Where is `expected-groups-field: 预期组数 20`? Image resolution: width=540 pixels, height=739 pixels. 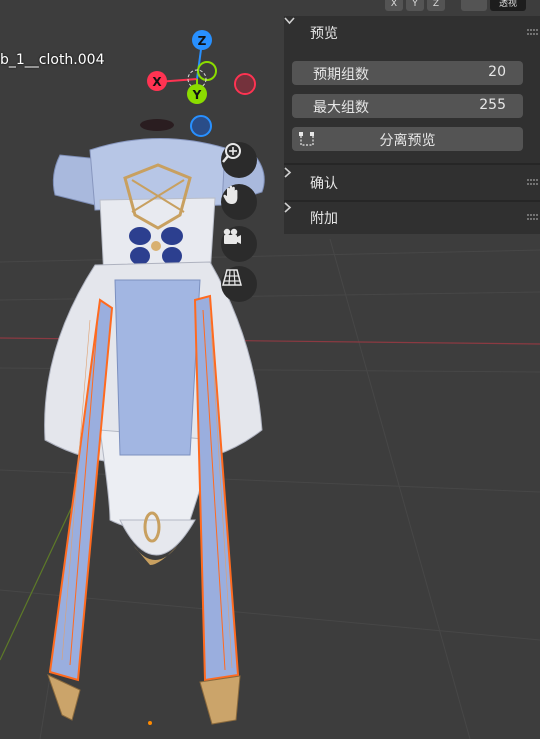
expected-groups-field: 预期组数 20 is located at coordinates (407, 73).